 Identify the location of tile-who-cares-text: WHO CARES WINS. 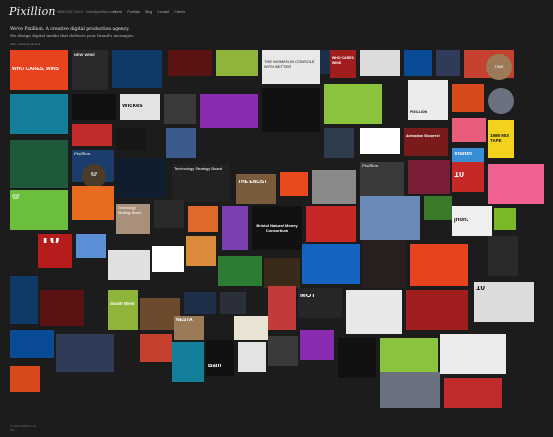
(343, 64).